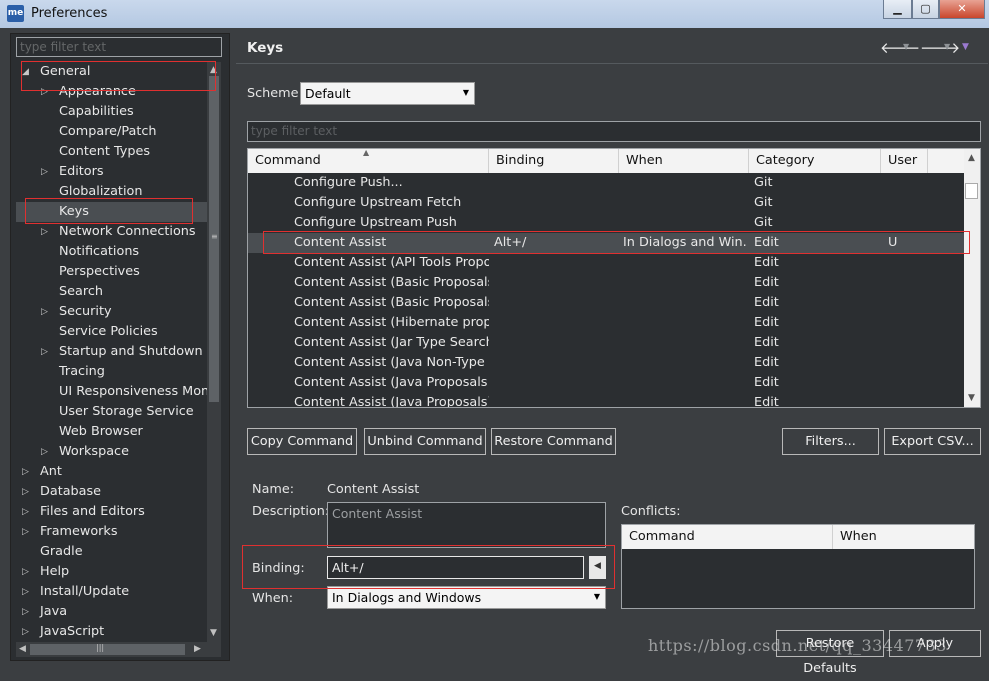 This screenshot has width=989, height=681. What do you see at coordinates (368, 161) in the screenshot?
I see `column-header-command: Command ▲` at bounding box center [368, 161].